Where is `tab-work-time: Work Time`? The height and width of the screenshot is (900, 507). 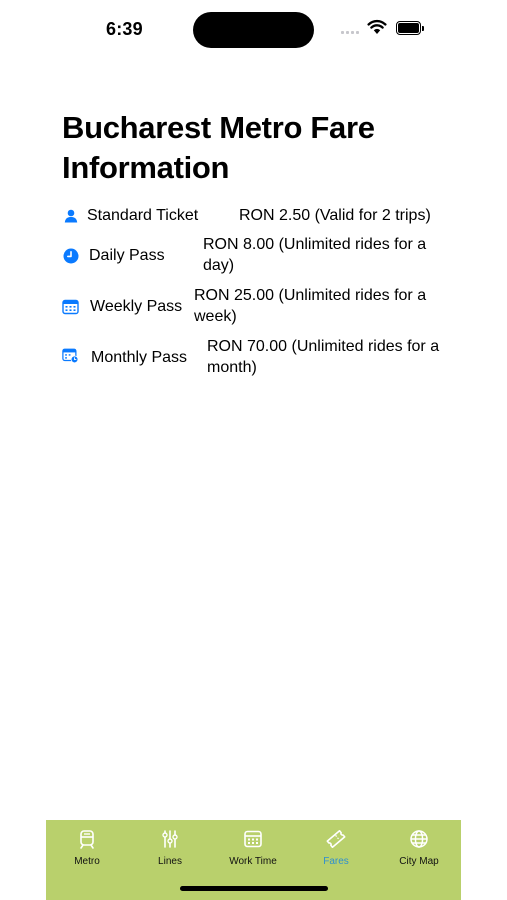 tab-work-time: Work Time is located at coordinates (253, 847).